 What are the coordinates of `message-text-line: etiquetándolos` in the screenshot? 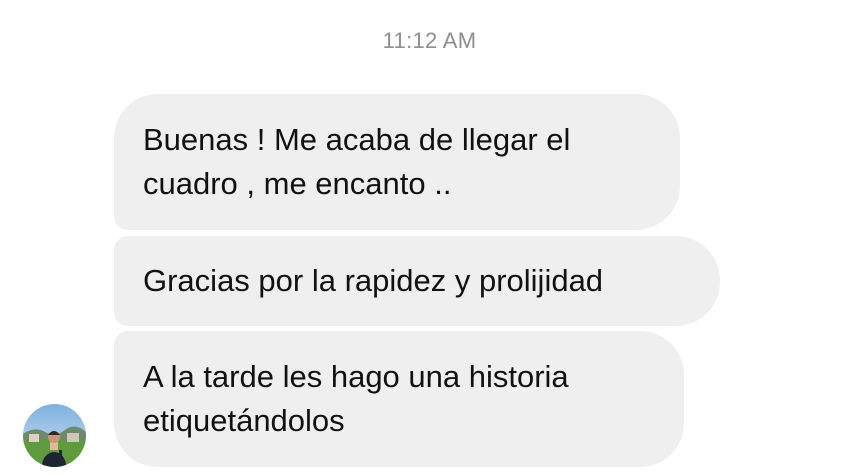 It's located at (244, 420).